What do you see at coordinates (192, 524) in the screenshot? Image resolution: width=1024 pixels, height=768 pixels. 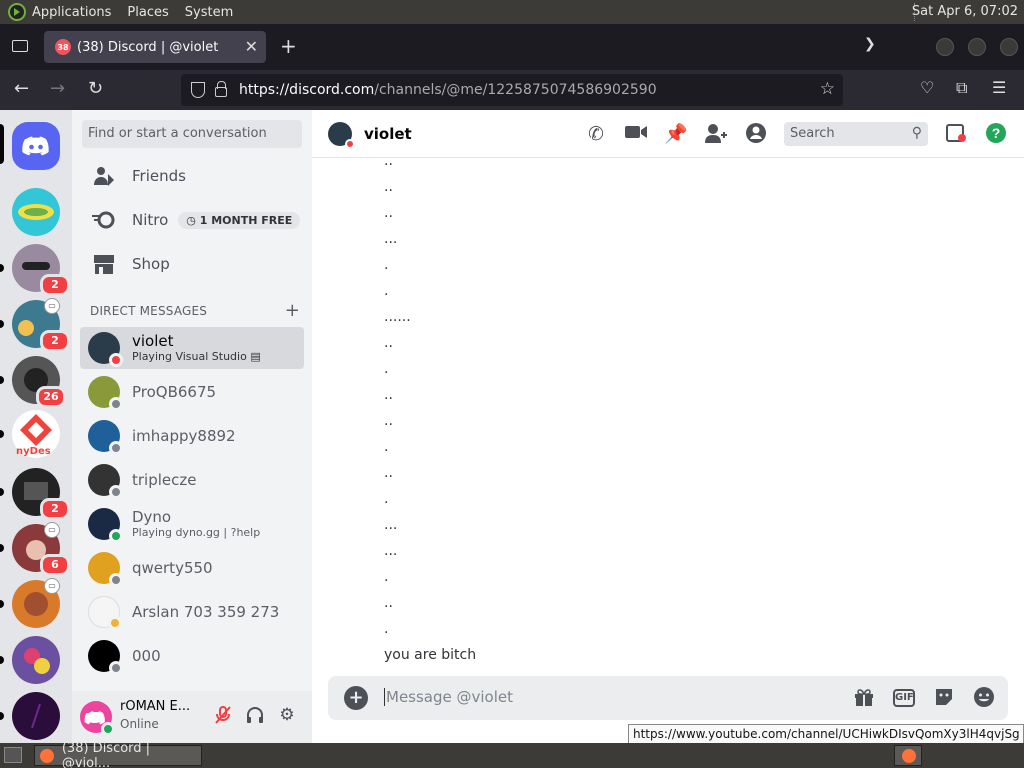 I see `dm-item: Dyno Playing dyno.gg | ?help` at bounding box center [192, 524].